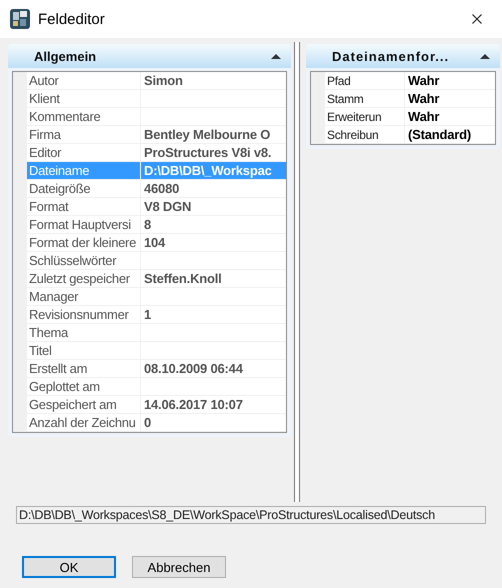  What do you see at coordinates (213, 171) in the screenshot?
I see `property-value: D:\DB\DB\_Workspac` at bounding box center [213, 171].